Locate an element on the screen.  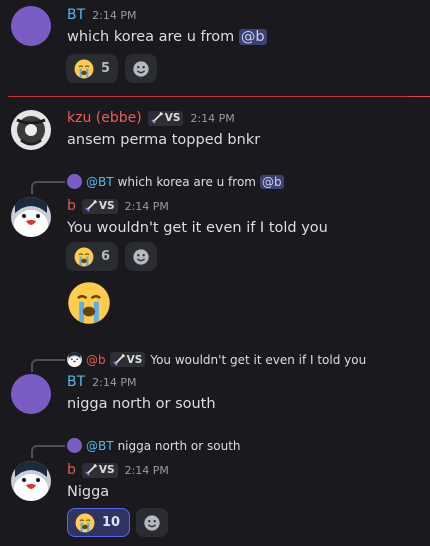
reaction-count: 5 is located at coordinates (106, 68).